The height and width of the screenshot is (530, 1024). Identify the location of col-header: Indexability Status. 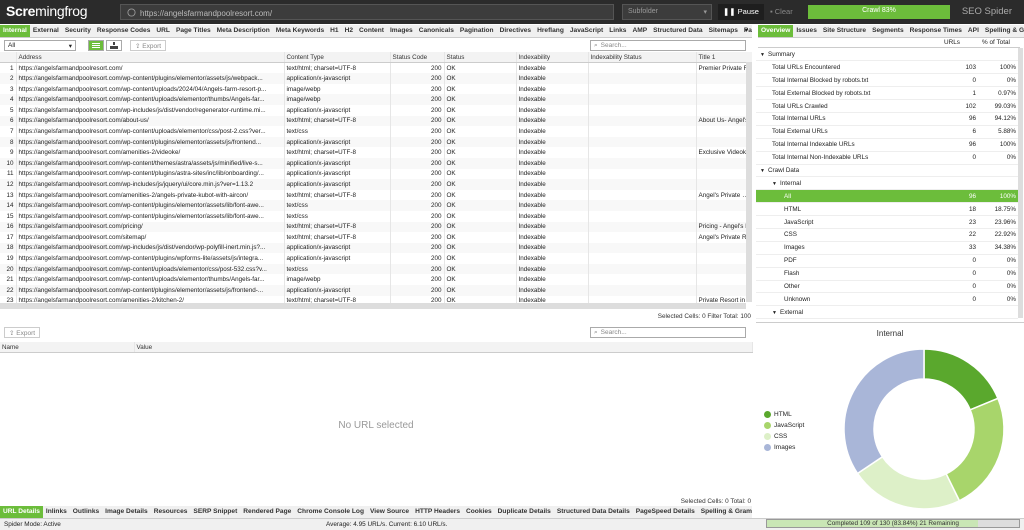
(642, 58).